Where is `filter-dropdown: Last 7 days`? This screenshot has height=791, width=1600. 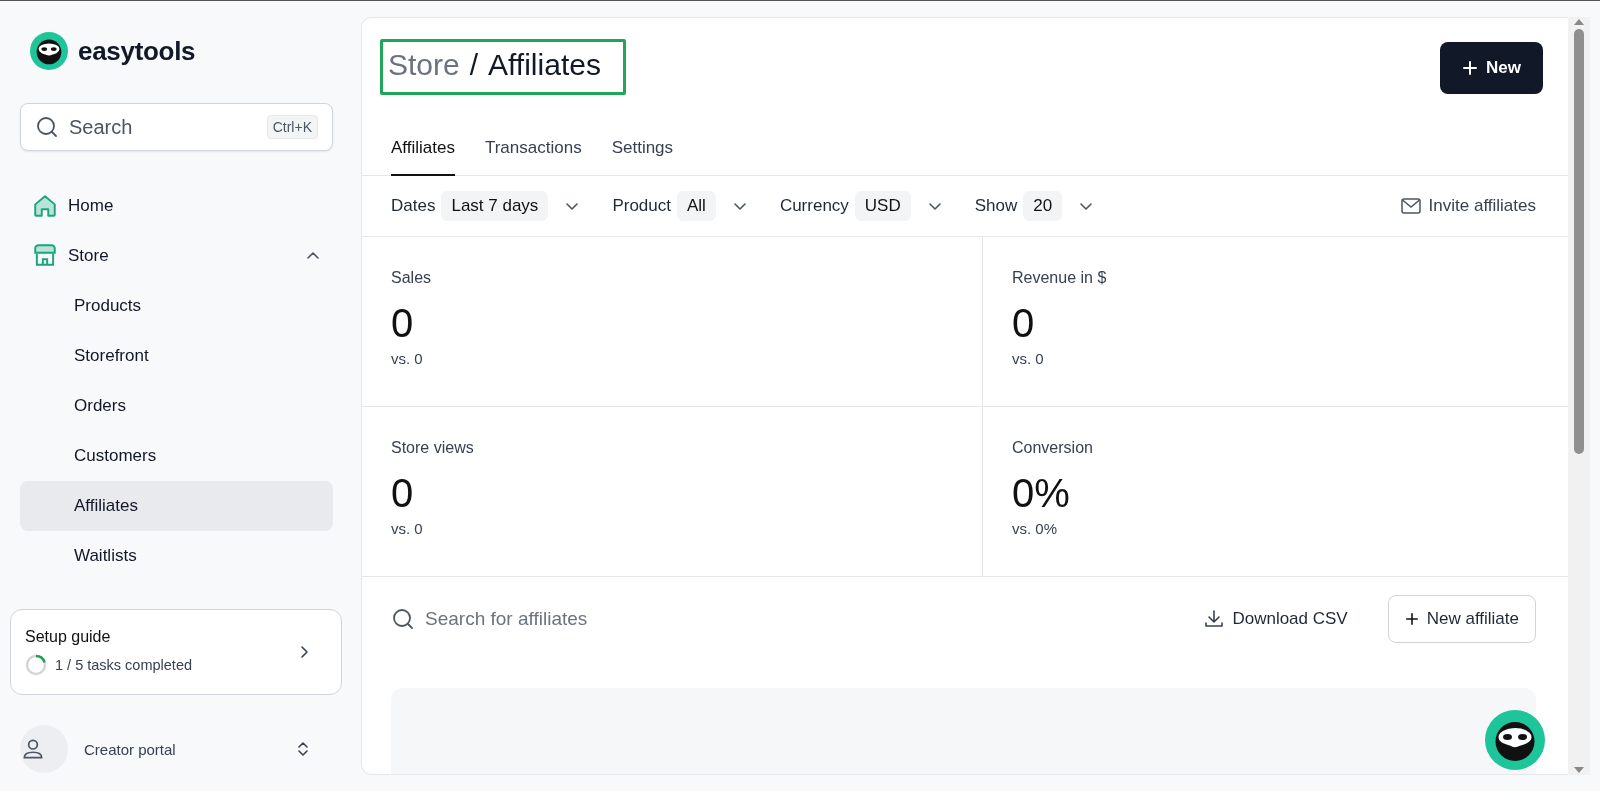 filter-dropdown: Last 7 days is located at coordinates (495, 206).